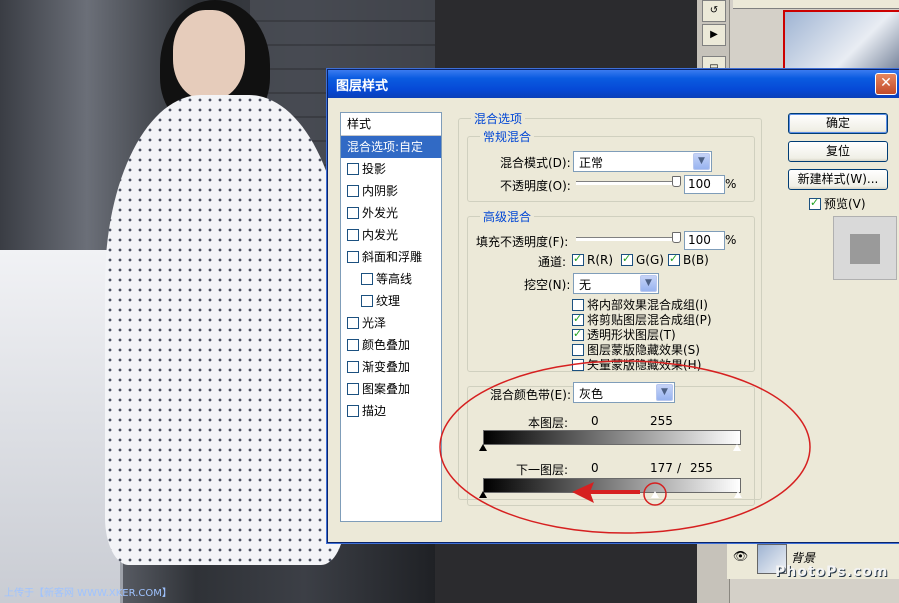 This screenshot has width=899, height=603. I want to click on annotation-ellipse, so click(625, 447).